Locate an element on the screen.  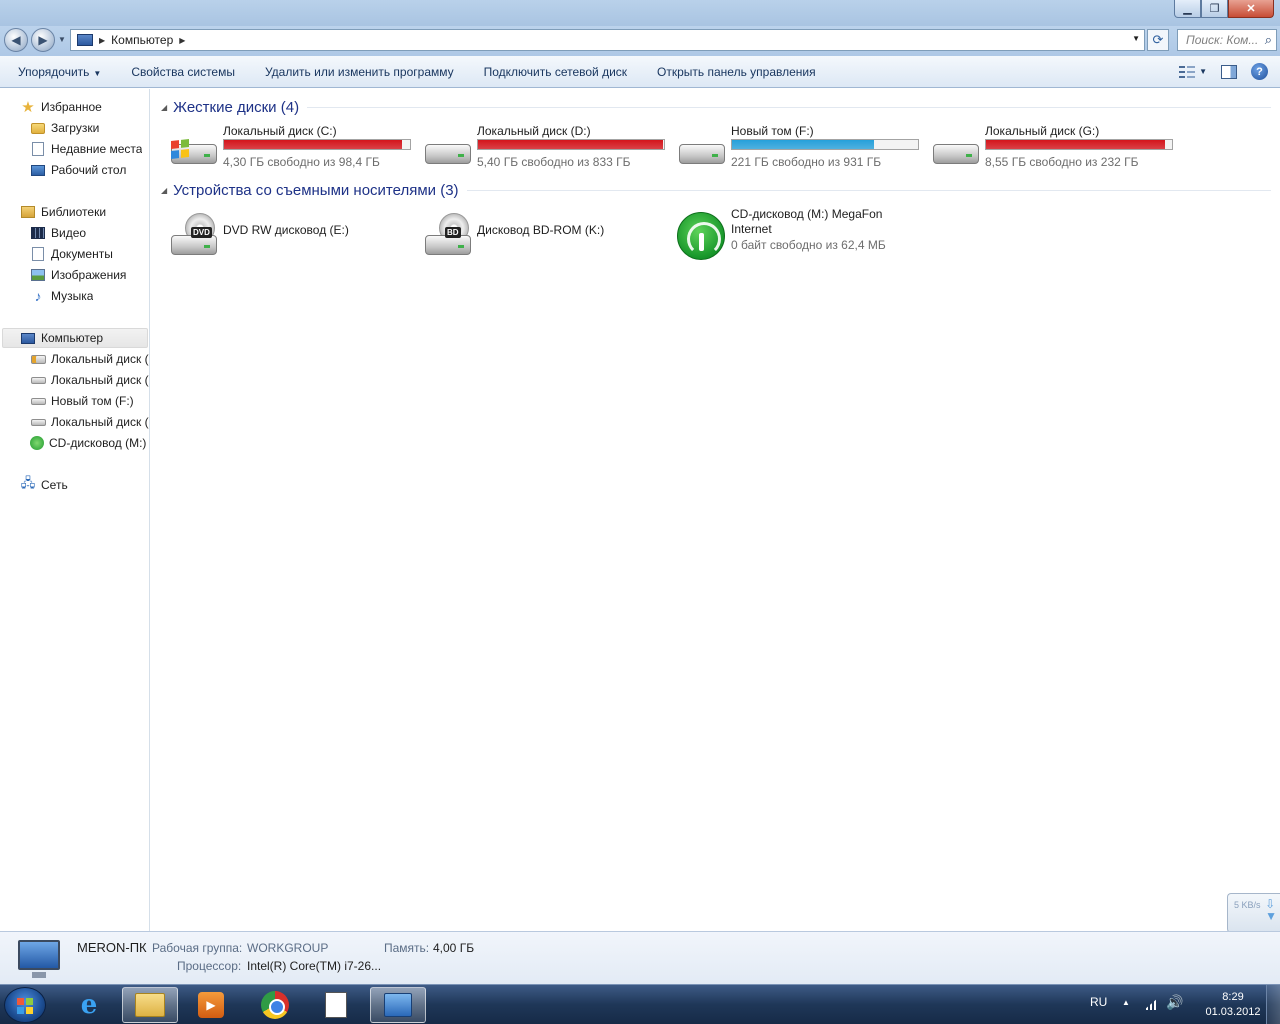
recent-pages-dropdown: ▼ is located at coordinates (62, 39).